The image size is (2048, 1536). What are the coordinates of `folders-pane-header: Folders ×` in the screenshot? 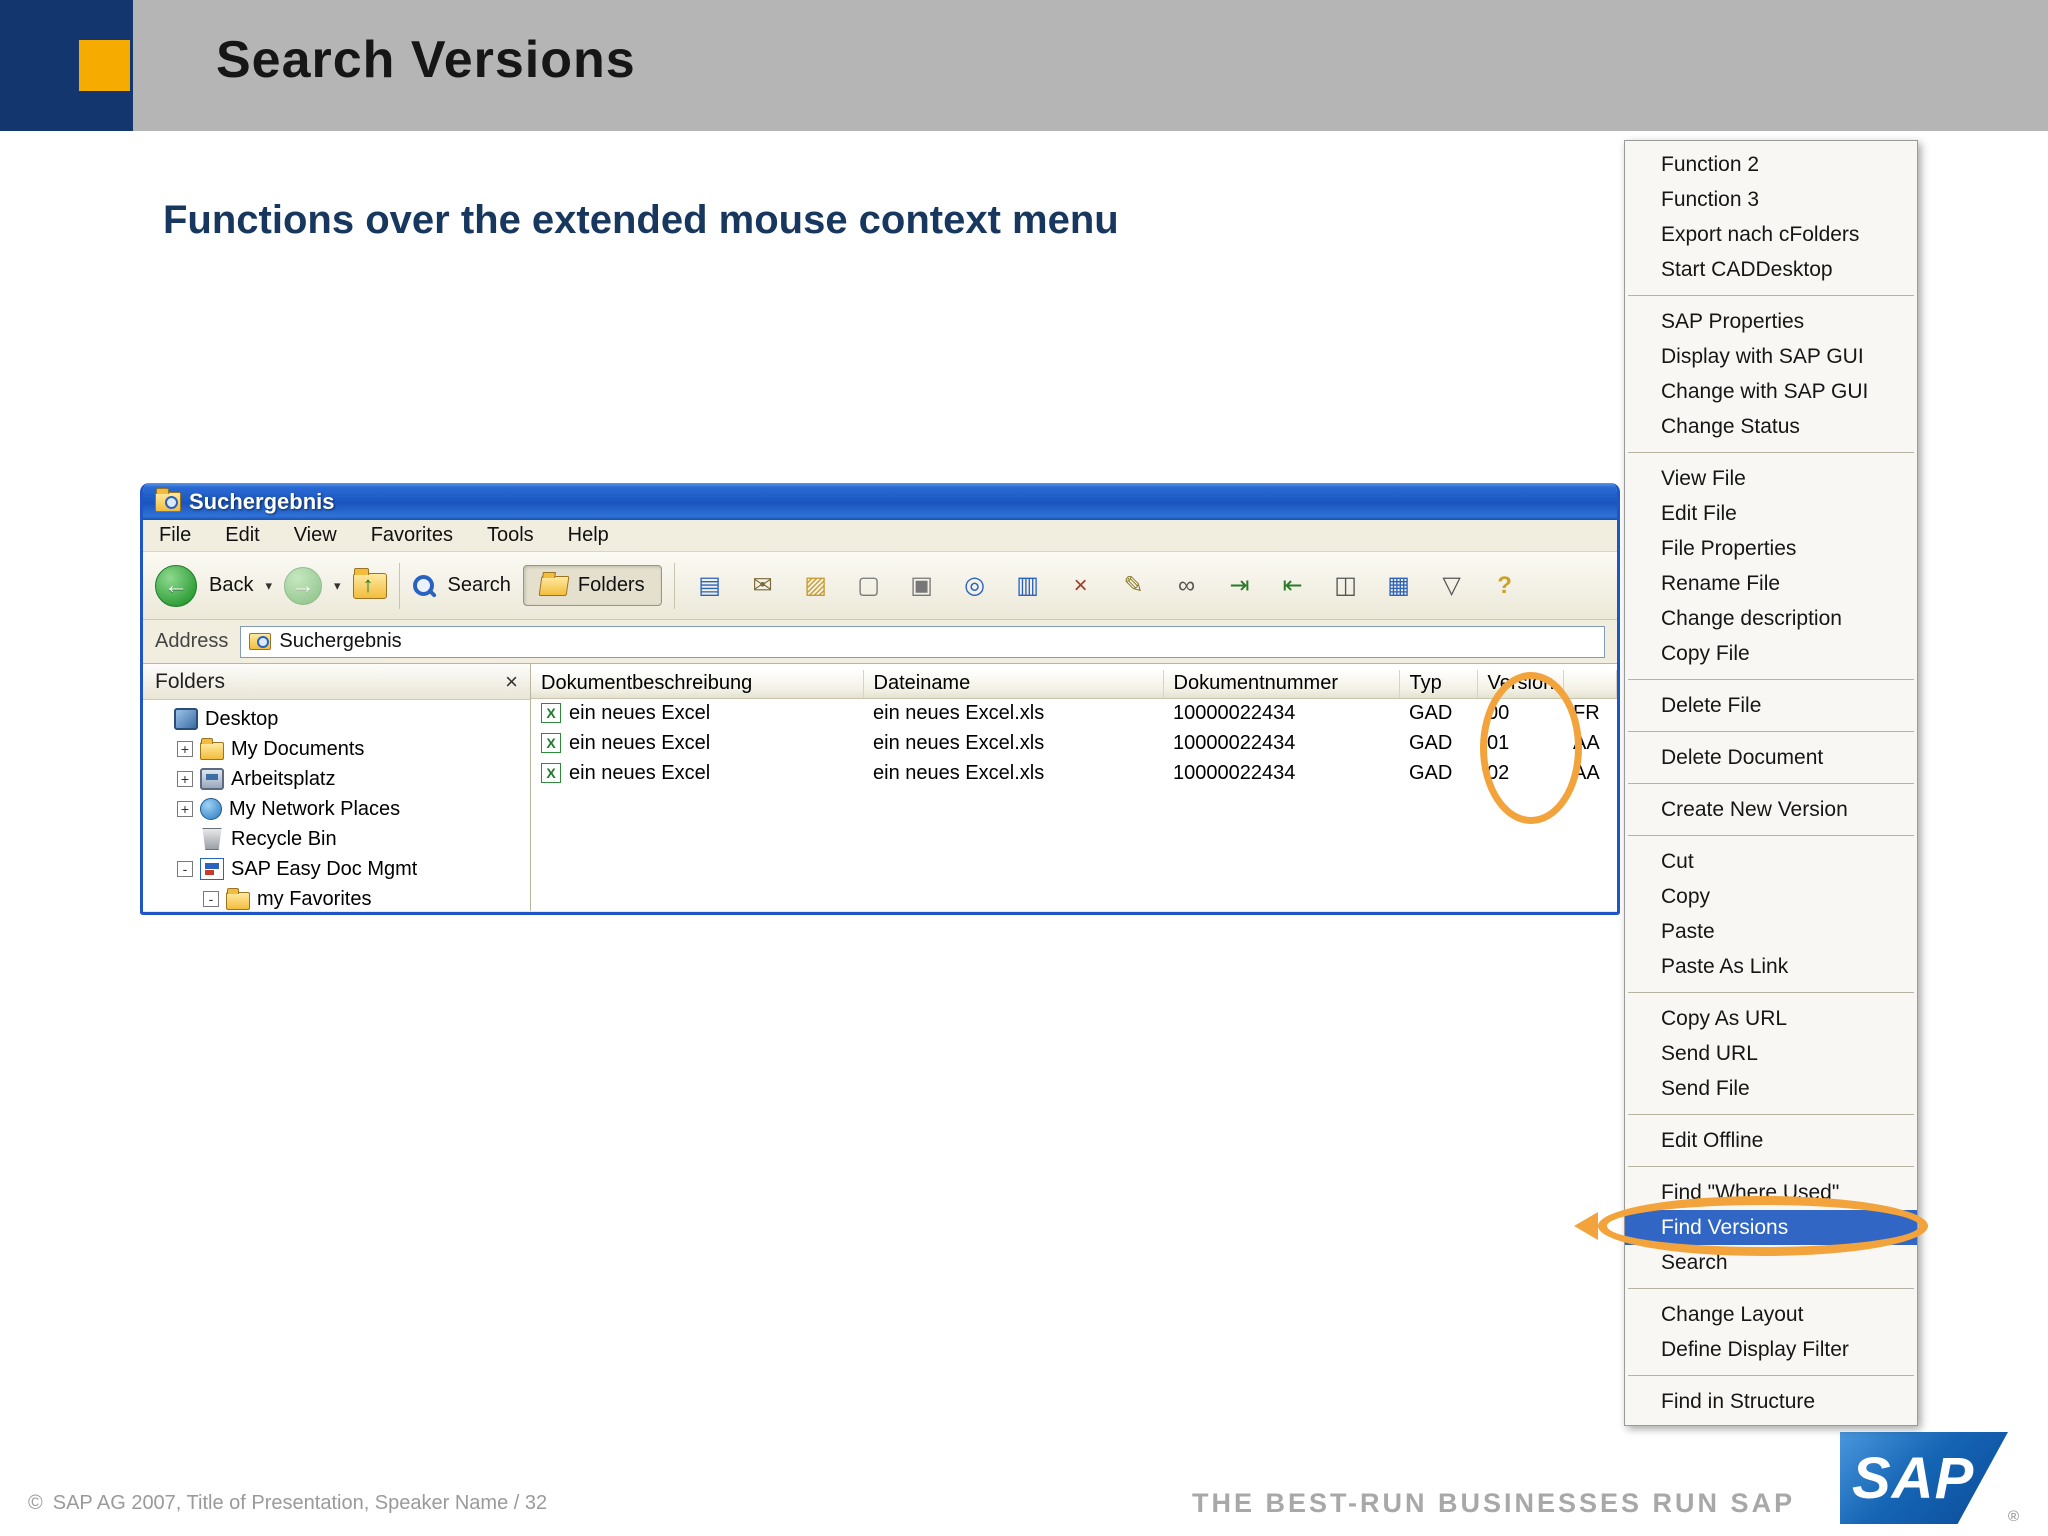 It's located at (336, 682).